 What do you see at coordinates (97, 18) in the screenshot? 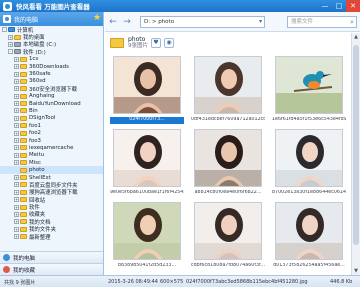
I see `favorite-star-icon: ★` at bounding box center [97, 18].